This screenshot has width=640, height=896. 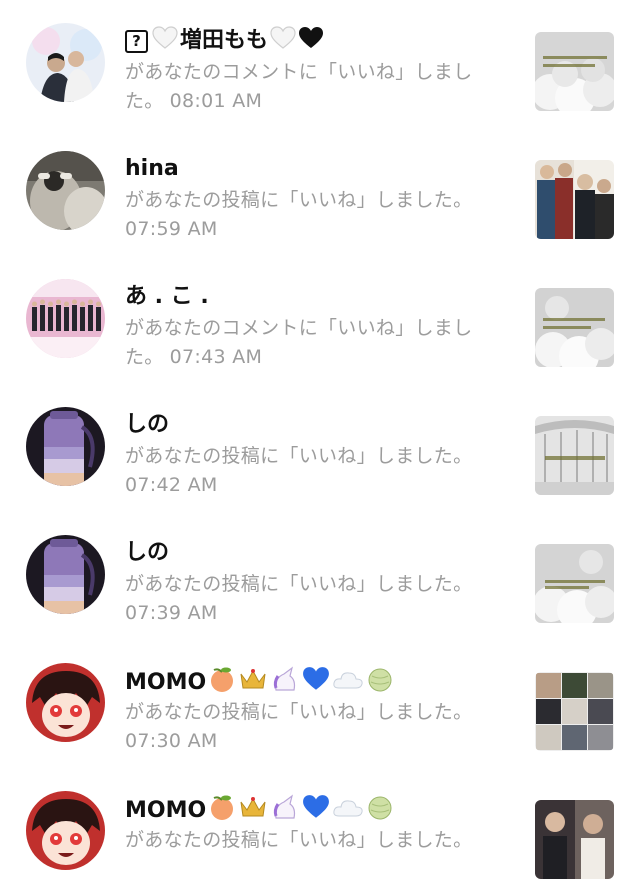 I want to click on timestamp: 07:43 AM, so click(x=216, y=357).